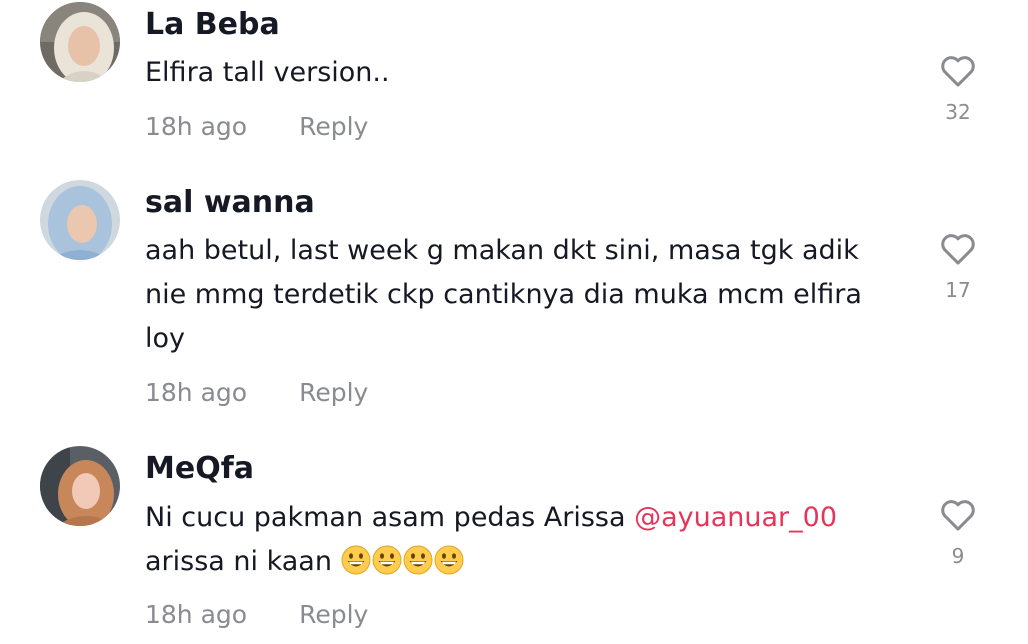 This screenshot has width=1028, height=644. What do you see at coordinates (80, 486) in the screenshot?
I see `avatar` at bounding box center [80, 486].